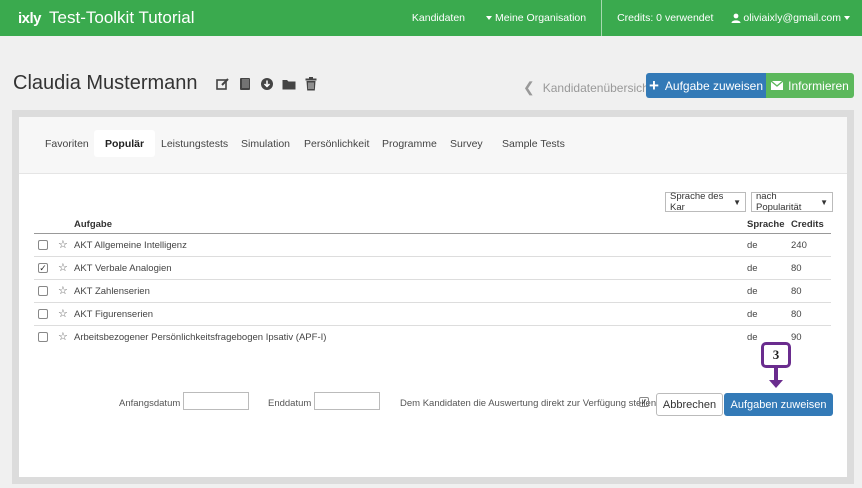 This screenshot has height=488, width=862. I want to click on tab-simulation: Simulation, so click(265, 143).